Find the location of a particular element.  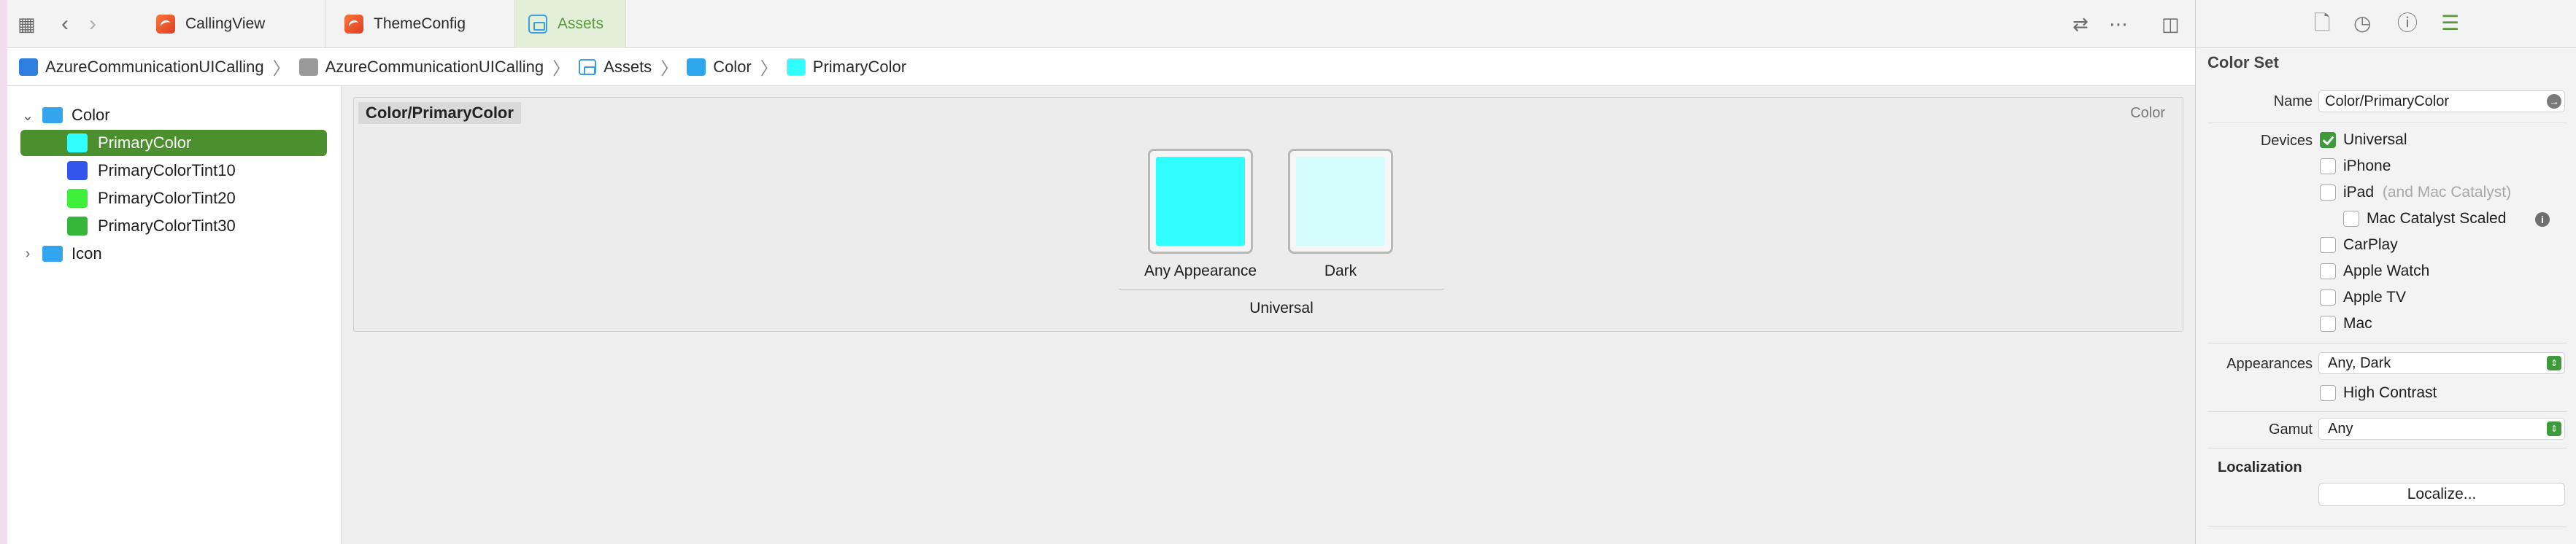

item-label: PrimaryColorTint30 is located at coordinates (167, 226).